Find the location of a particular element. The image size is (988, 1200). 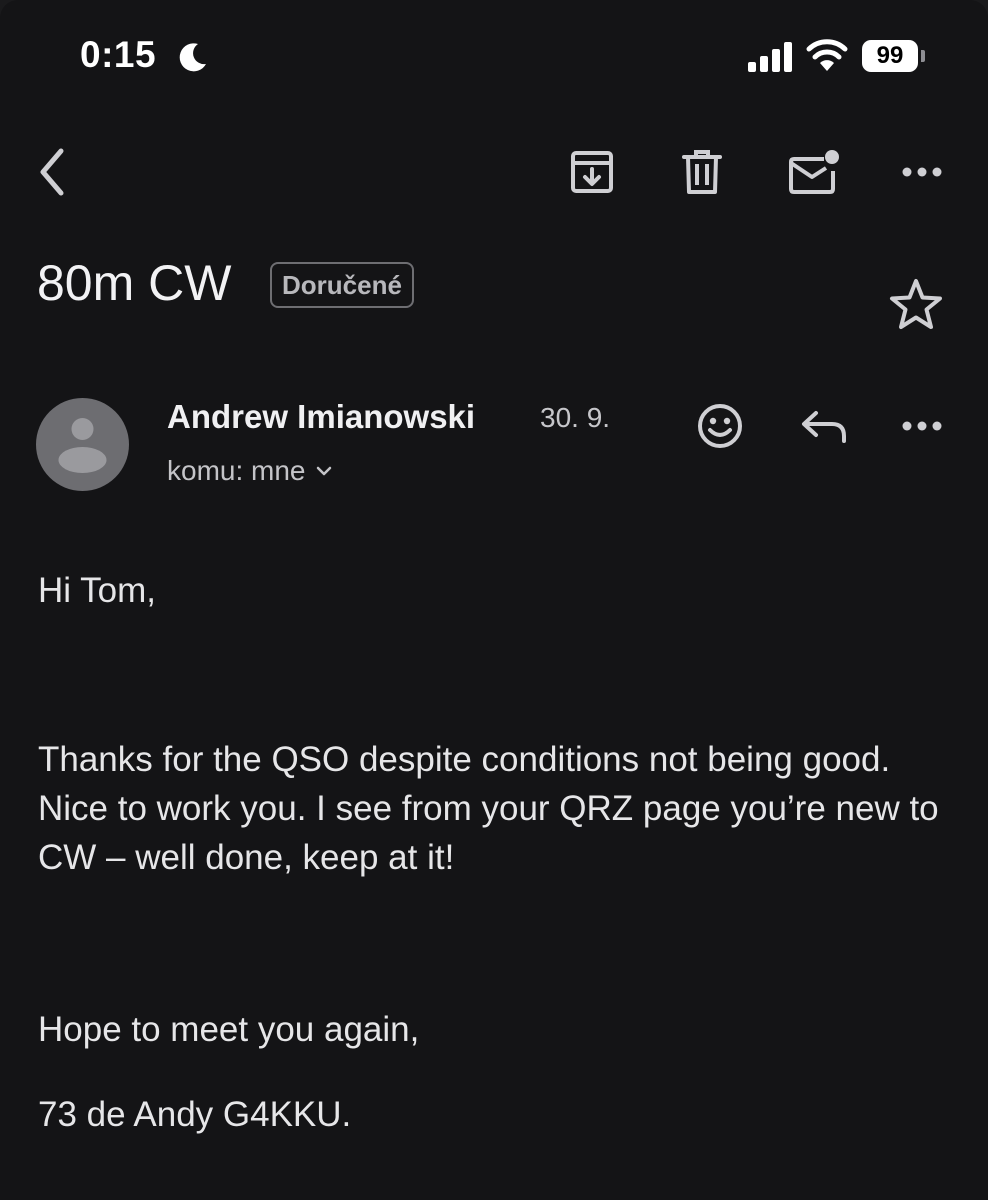

star-button is located at coordinates (916, 304).